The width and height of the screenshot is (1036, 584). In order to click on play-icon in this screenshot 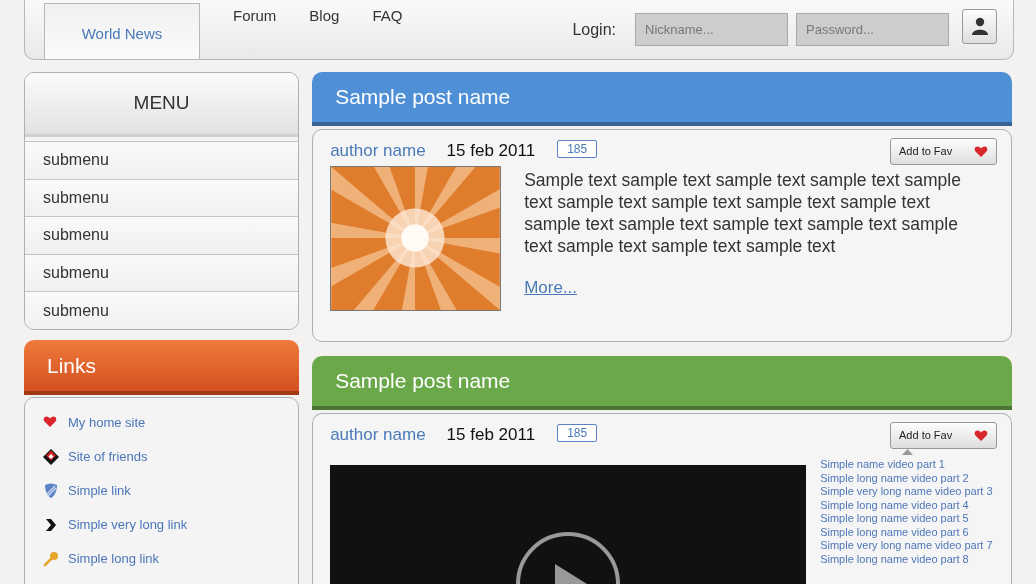, I will do `click(568, 557)`.